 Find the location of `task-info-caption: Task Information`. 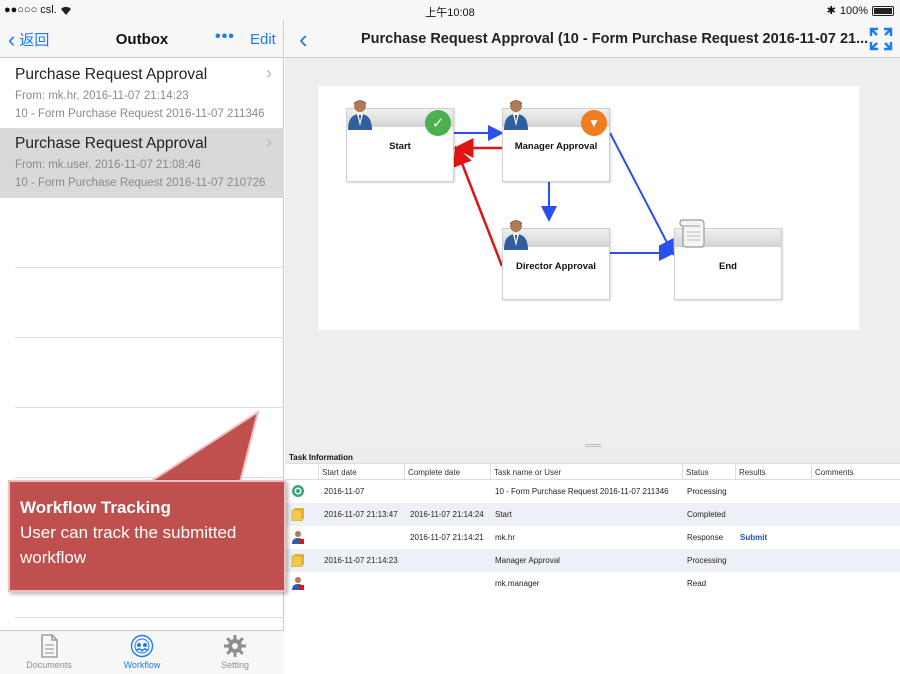

task-info-caption: Task Information is located at coordinates (592, 457).